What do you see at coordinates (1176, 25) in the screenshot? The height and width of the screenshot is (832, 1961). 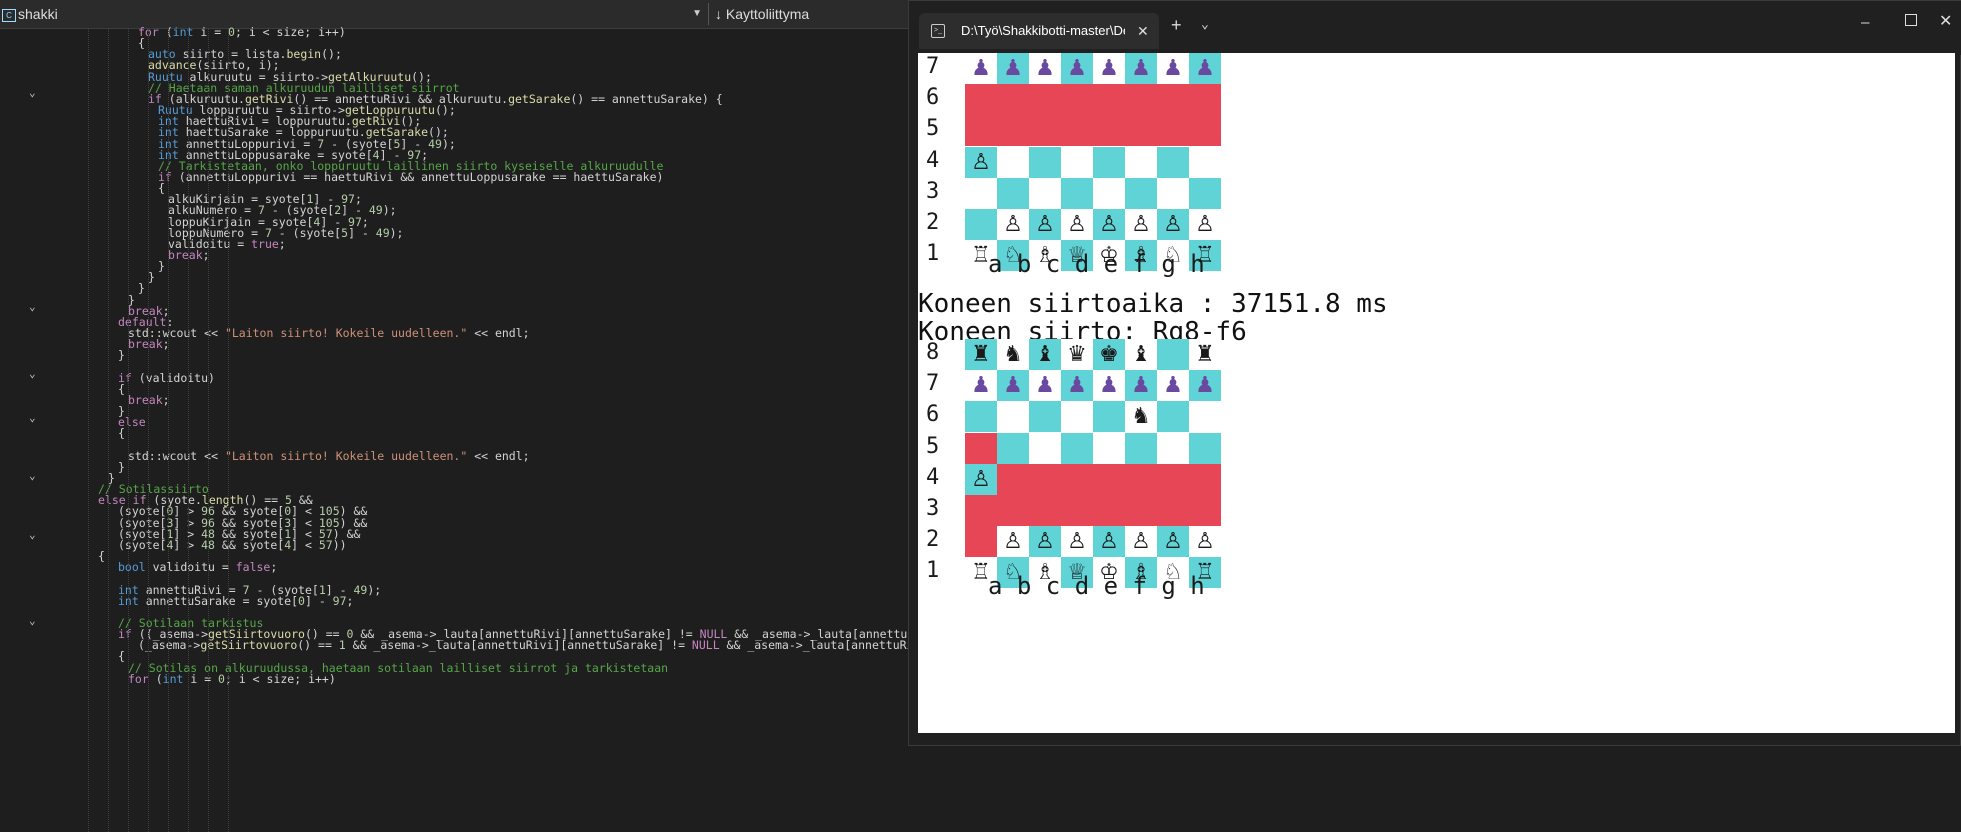 I see `new-tab-icon: +` at bounding box center [1176, 25].